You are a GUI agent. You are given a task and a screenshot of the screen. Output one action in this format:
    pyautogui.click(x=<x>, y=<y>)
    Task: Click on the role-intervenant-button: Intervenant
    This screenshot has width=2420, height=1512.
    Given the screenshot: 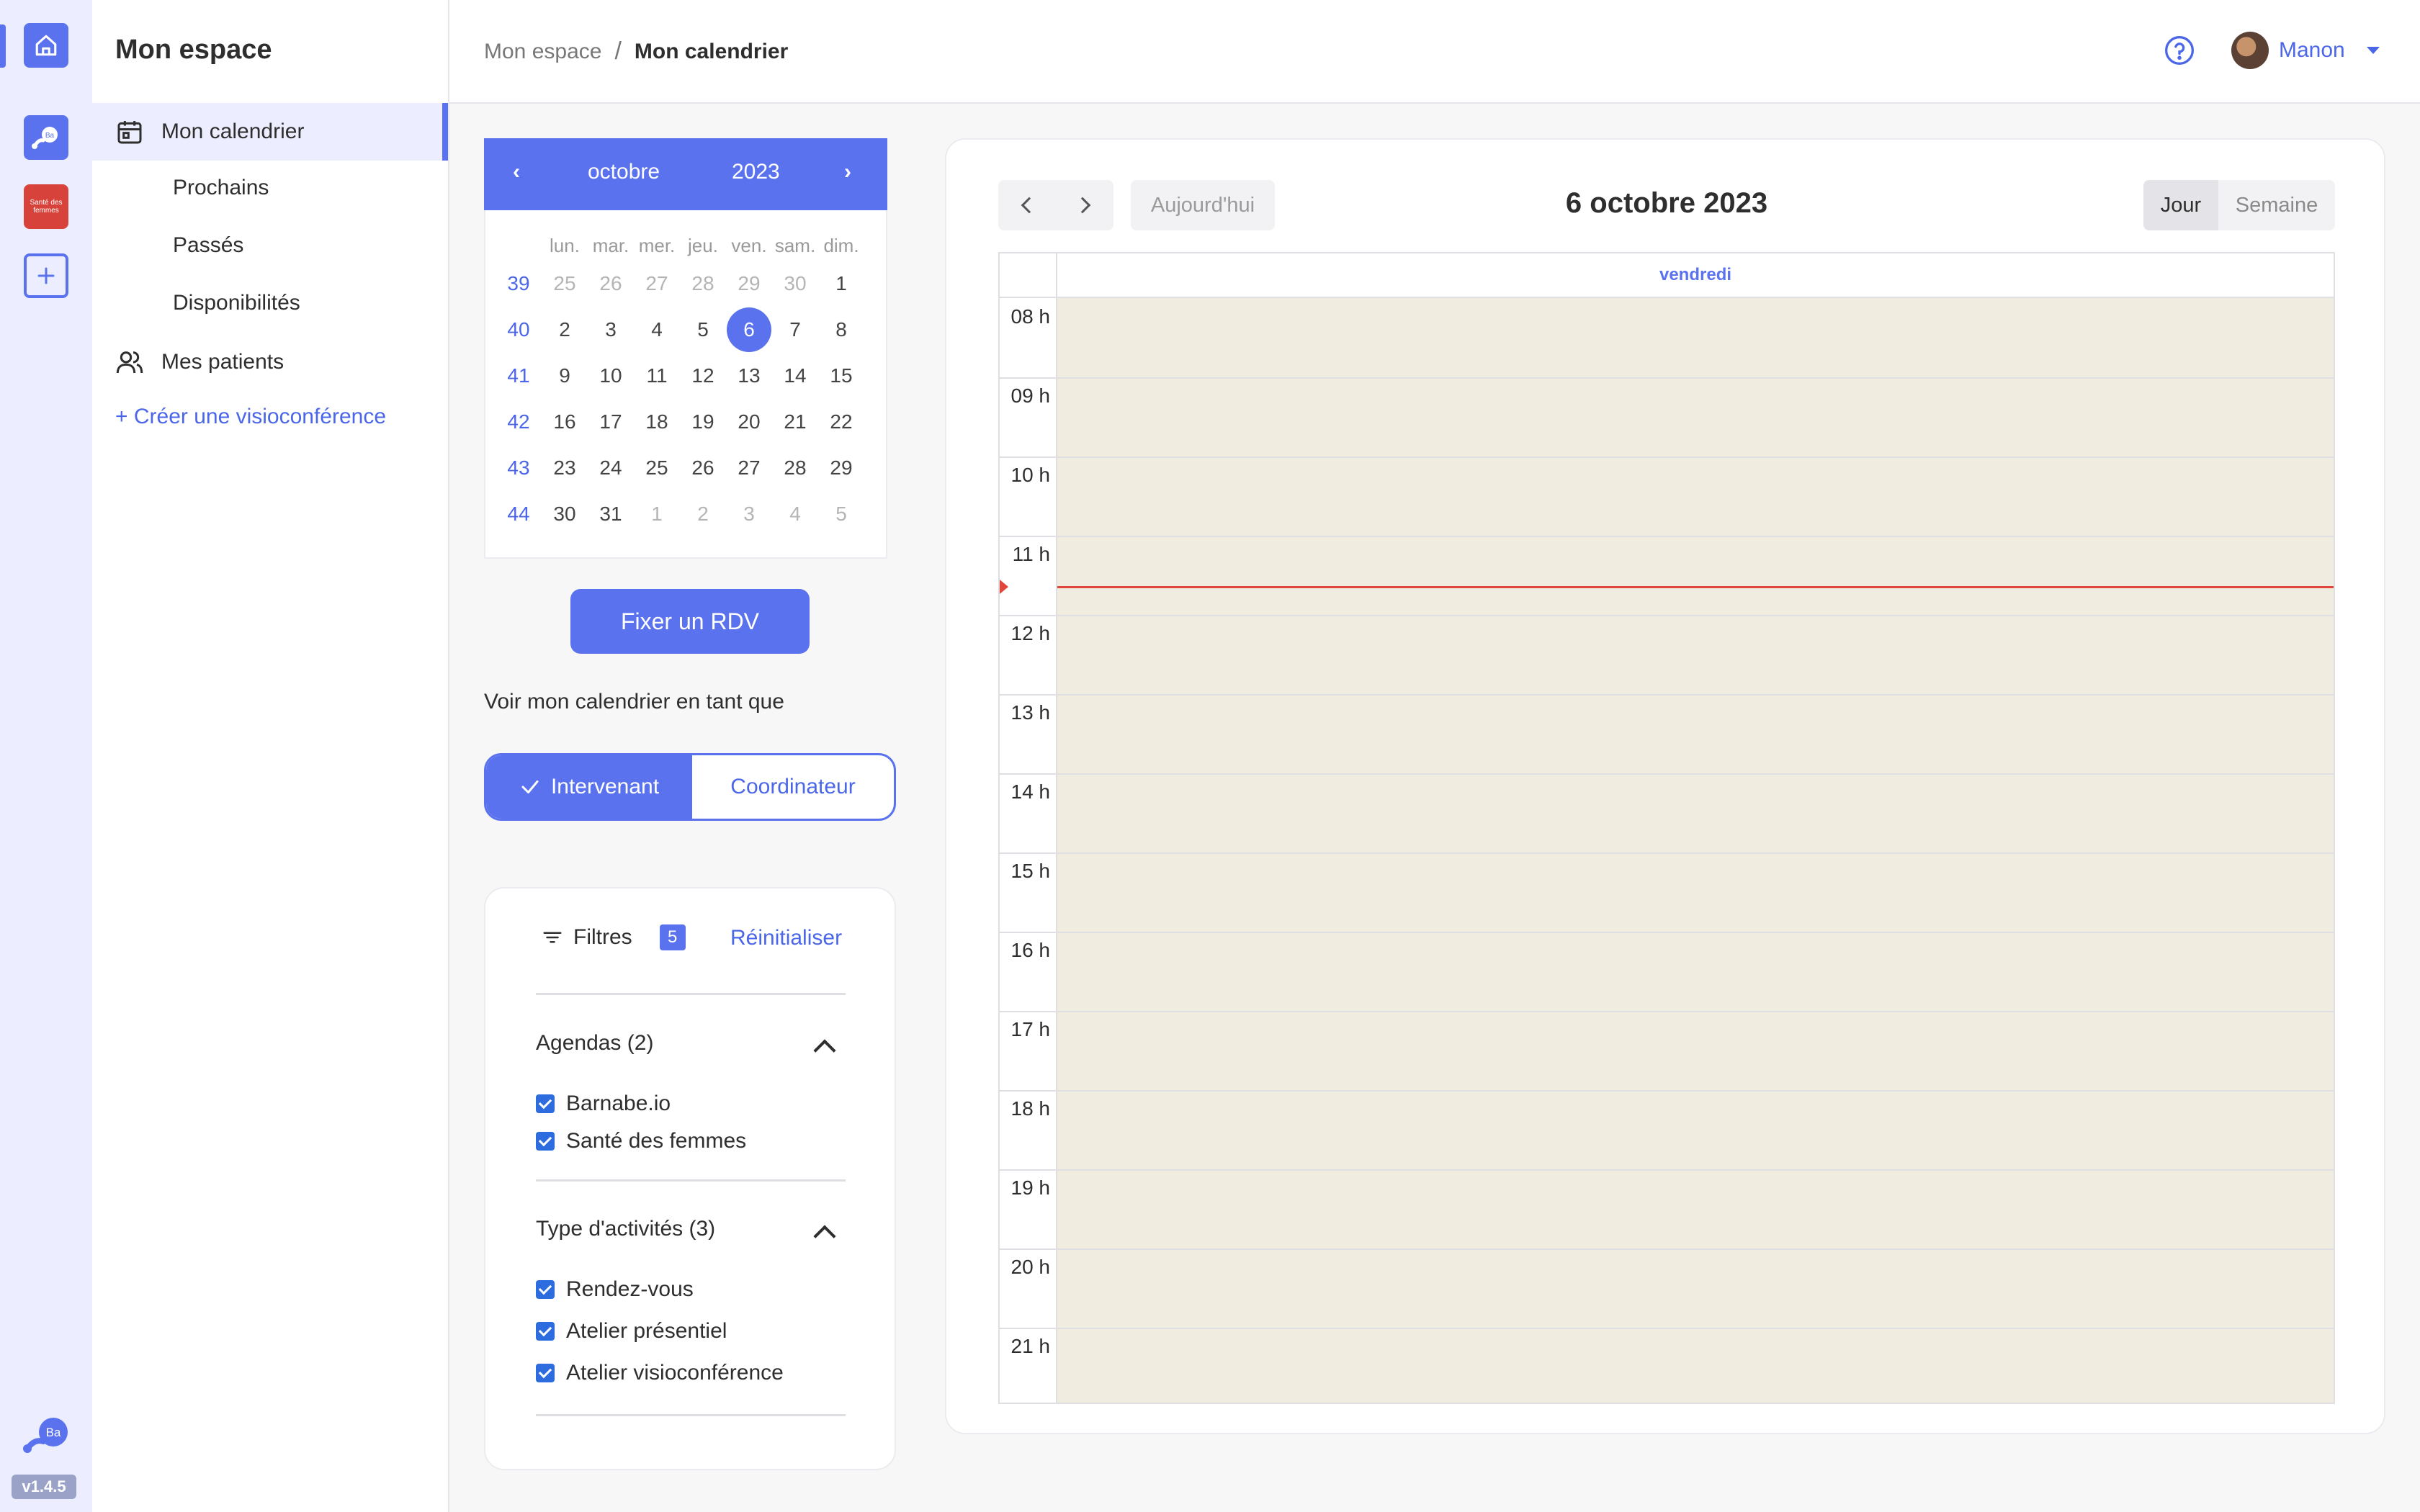 What is the action you would take?
    pyautogui.click(x=589, y=787)
    